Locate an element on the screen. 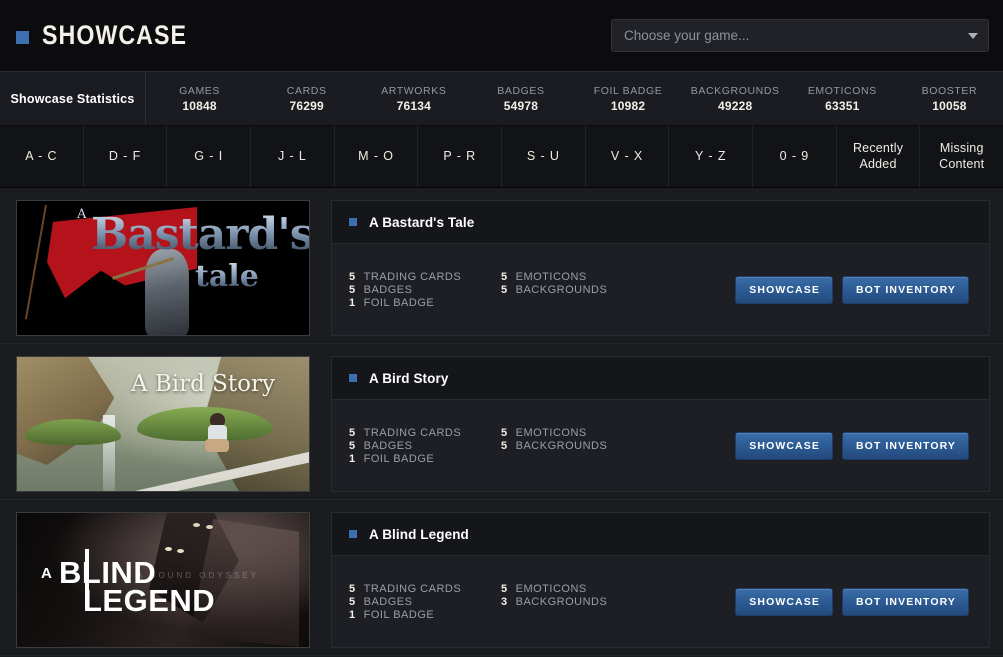 The width and height of the screenshot is (1003, 657). alpha-nav-item-d-f: D - F is located at coordinates (125, 156).